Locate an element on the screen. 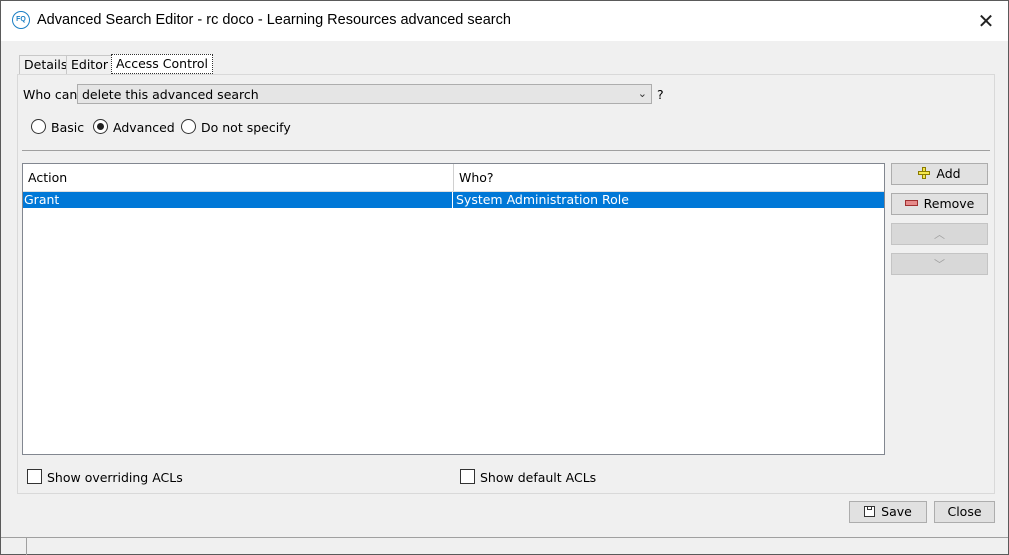  remove-button: Remove is located at coordinates (939, 204).